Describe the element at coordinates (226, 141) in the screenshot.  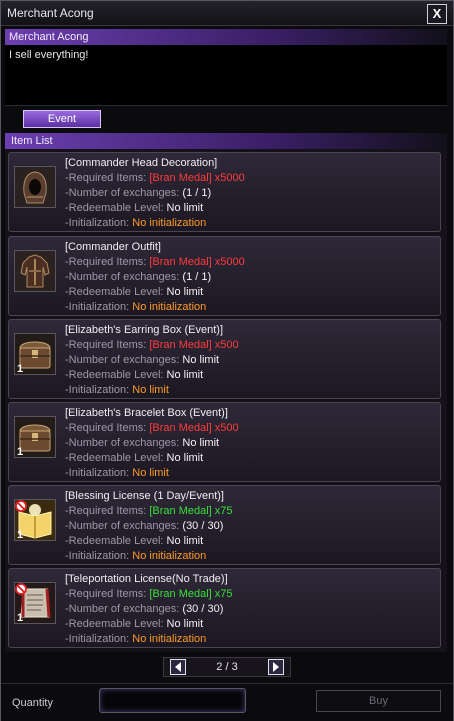
I see `item-list-header: Item List` at that location.